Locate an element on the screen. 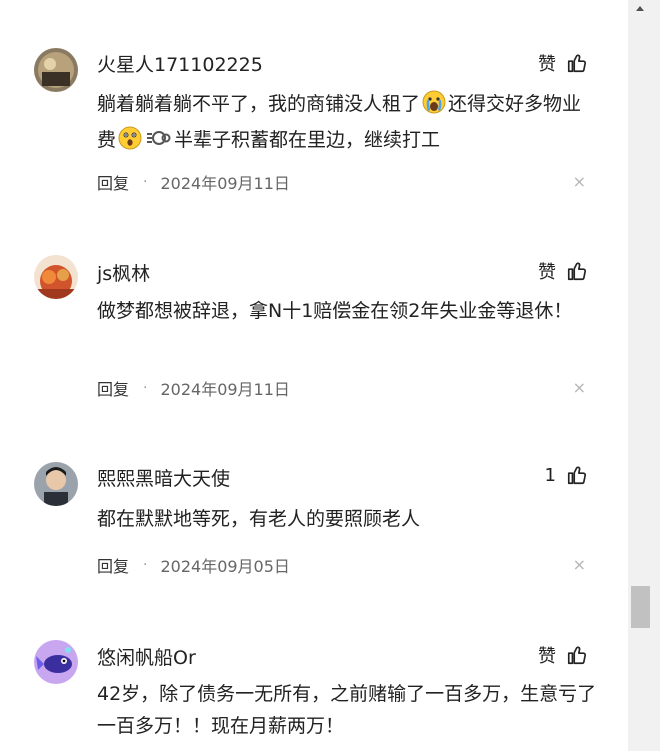  comment-text: 做梦都想被辞退，拿N十1赔偿金在领2年失业金等退休！ is located at coordinates (335, 311).